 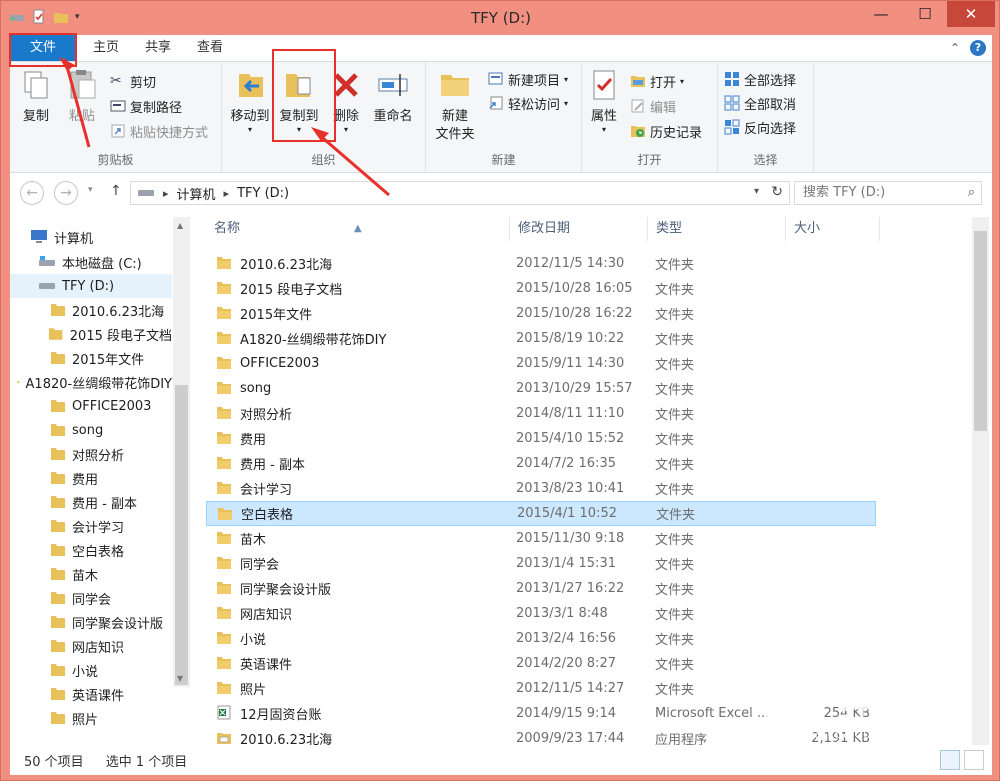 I want to click on file-row: 2015年文件 2015/10/28 16:22 文件夹, so click(x=541, y=313).